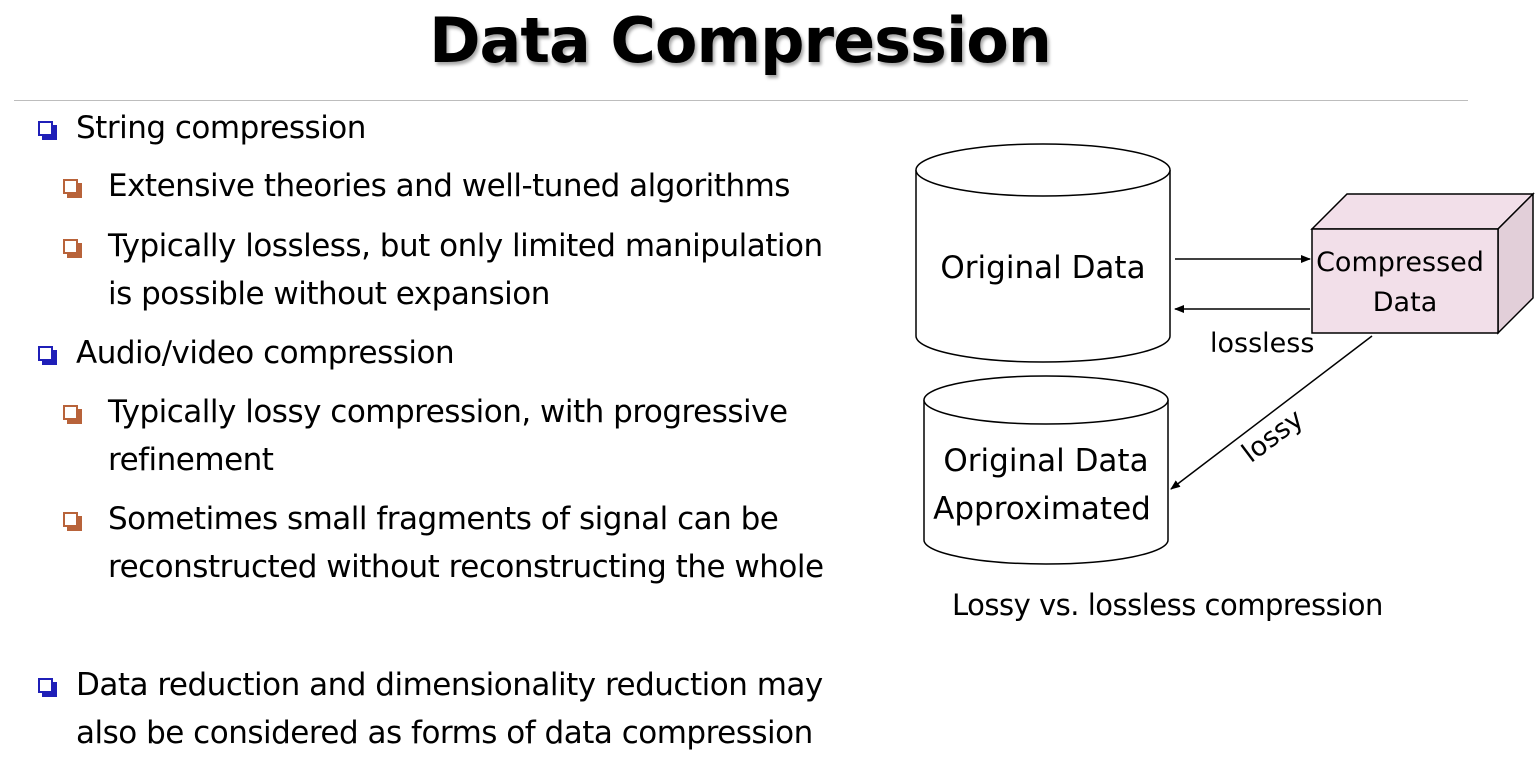 The width and height of the screenshot is (1537, 777). What do you see at coordinates (1167, 605) in the screenshot?
I see `diagram-caption: Lossy vs. lossless compression` at bounding box center [1167, 605].